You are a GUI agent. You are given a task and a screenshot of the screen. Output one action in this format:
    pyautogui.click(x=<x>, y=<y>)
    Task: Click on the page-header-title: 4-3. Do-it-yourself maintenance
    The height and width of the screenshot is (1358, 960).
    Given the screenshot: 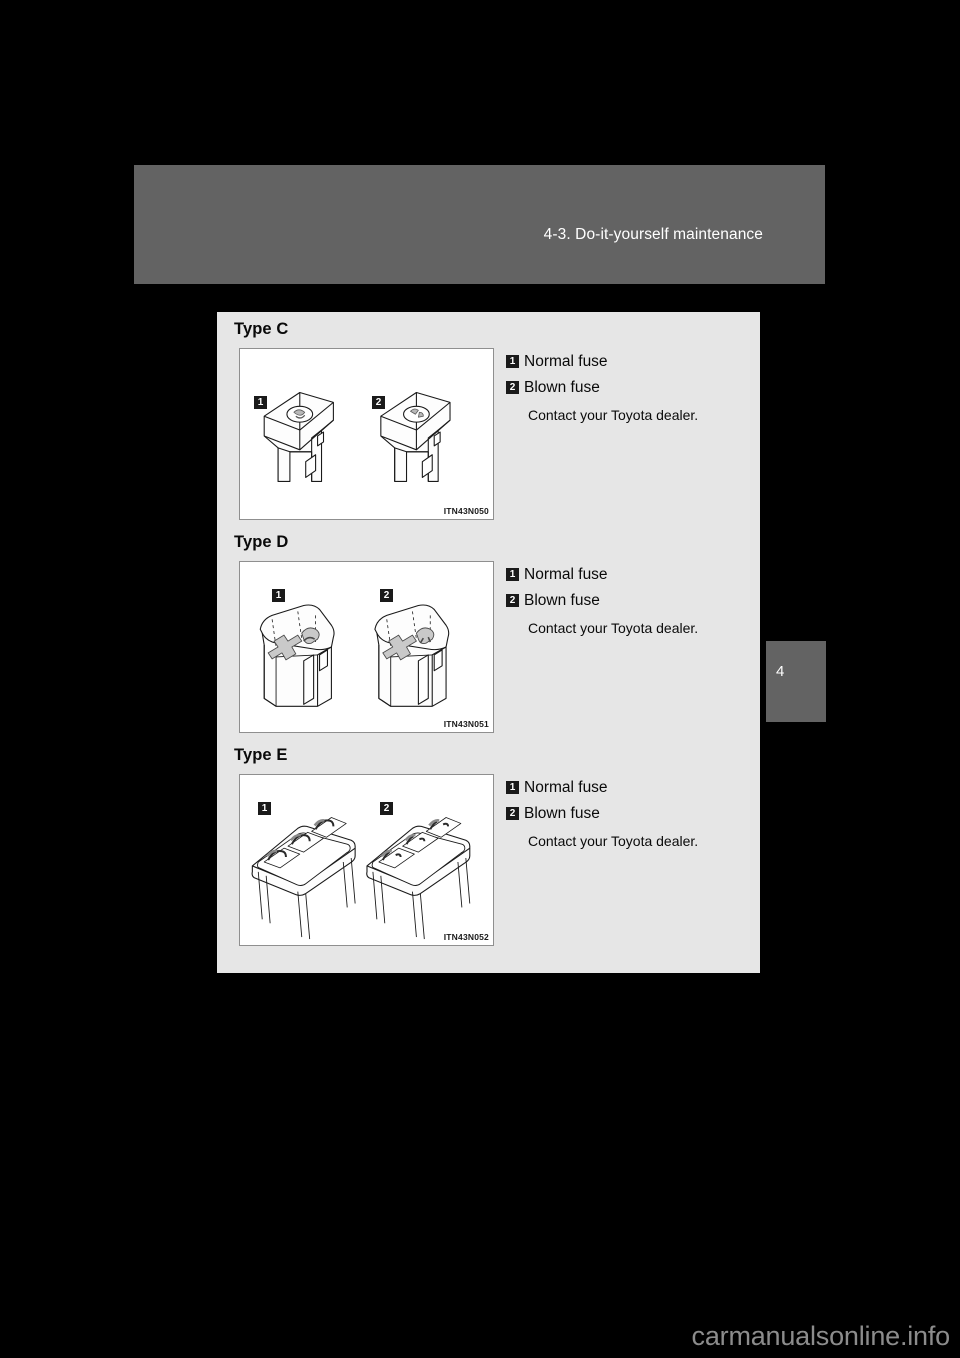 What is the action you would take?
    pyautogui.click(x=653, y=234)
    